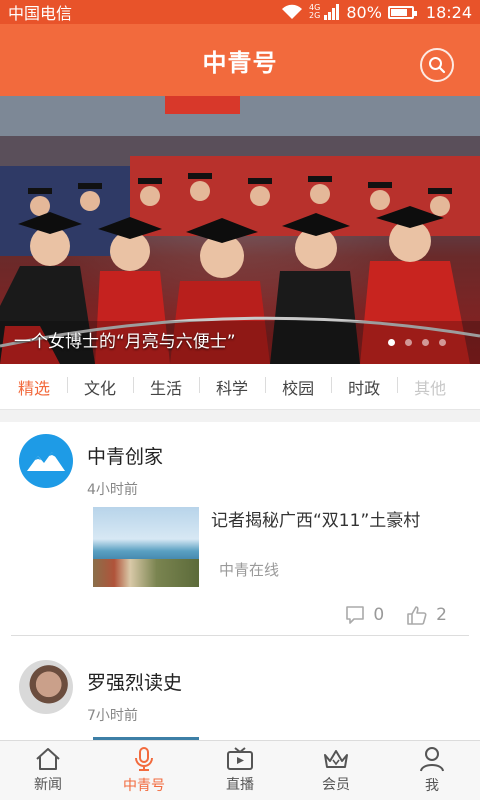 The width and height of the screenshot is (480, 800). Describe the element at coordinates (232, 387) in the screenshot. I see `category-tab: 科学` at that location.